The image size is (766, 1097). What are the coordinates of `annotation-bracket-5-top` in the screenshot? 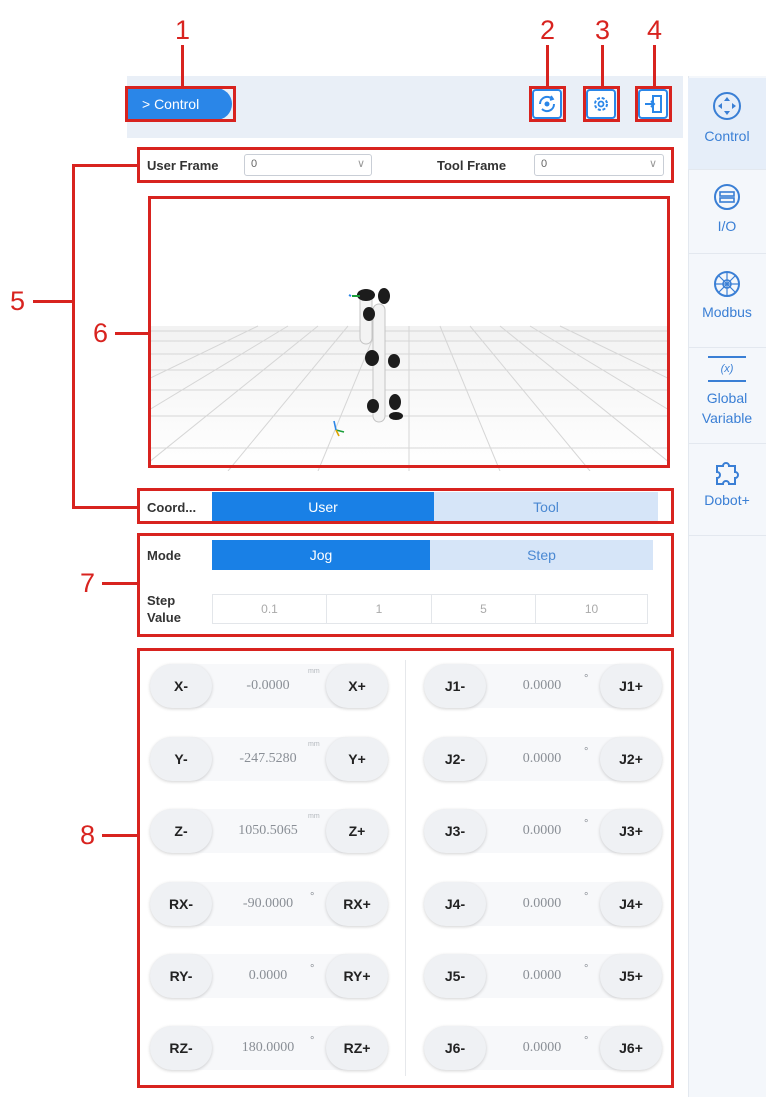 It's located at (105, 165).